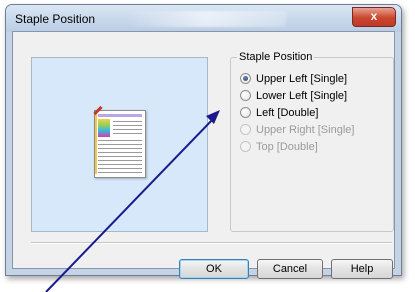 Image resolution: width=415 pixels, height=292 pixels. What do you see at coordinates (305, 129) in the screenshot?
I see `radio-label: Upper Right [Single]` at bounding box center [305, 129].